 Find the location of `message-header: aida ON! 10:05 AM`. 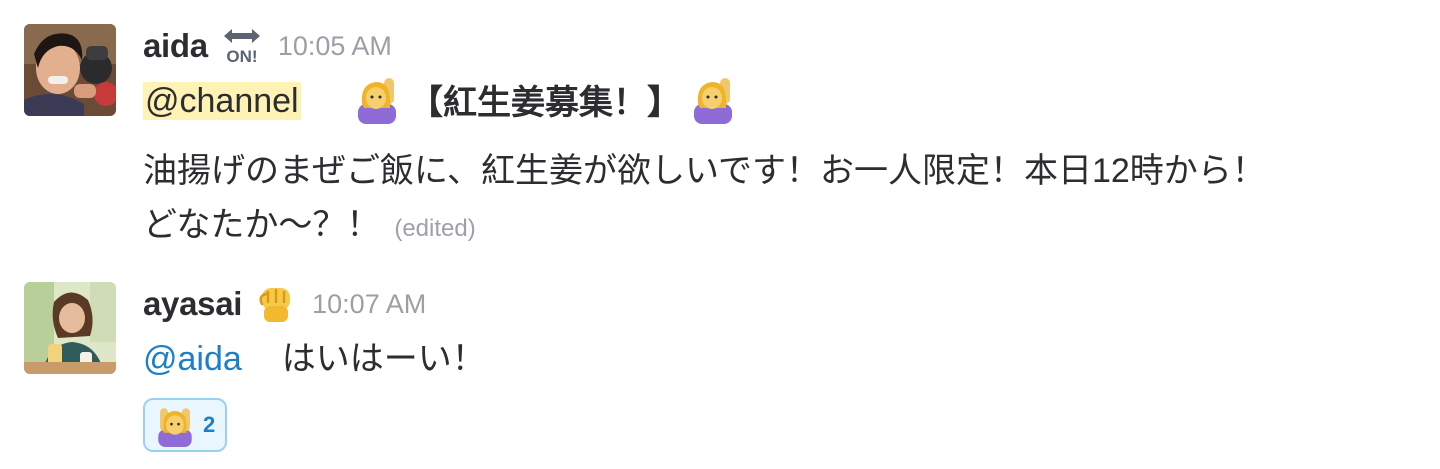

message-header: aida ON! 10:05 AM is located at coordinates (786, 46).